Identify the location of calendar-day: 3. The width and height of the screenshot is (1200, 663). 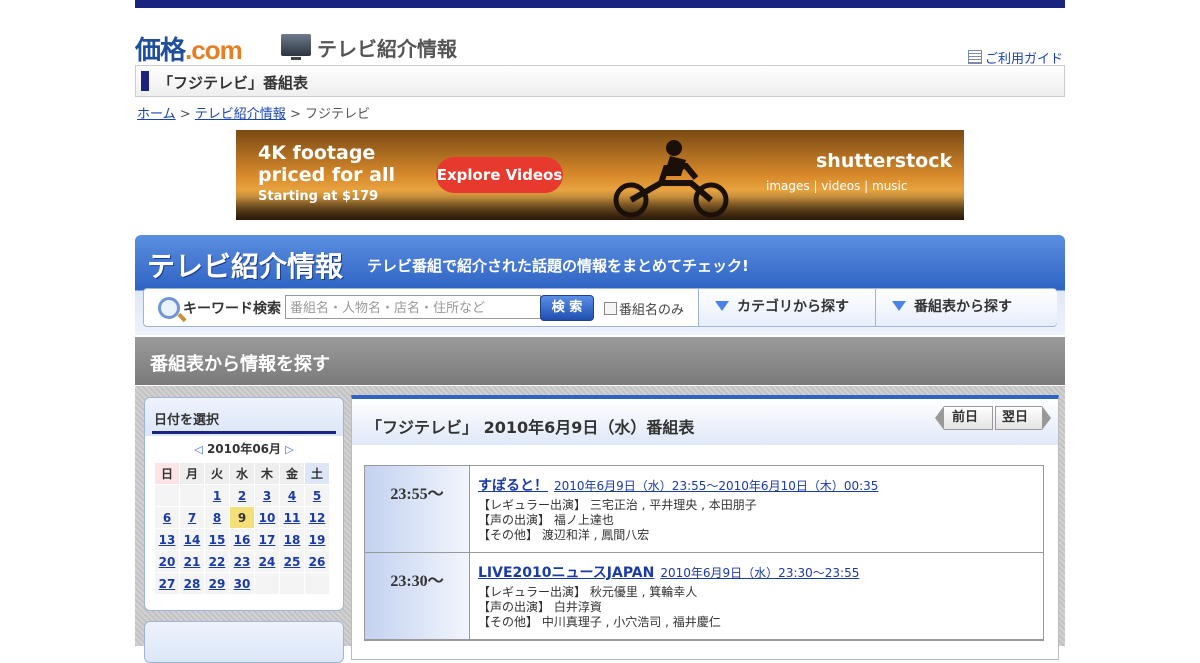
(267, 495).